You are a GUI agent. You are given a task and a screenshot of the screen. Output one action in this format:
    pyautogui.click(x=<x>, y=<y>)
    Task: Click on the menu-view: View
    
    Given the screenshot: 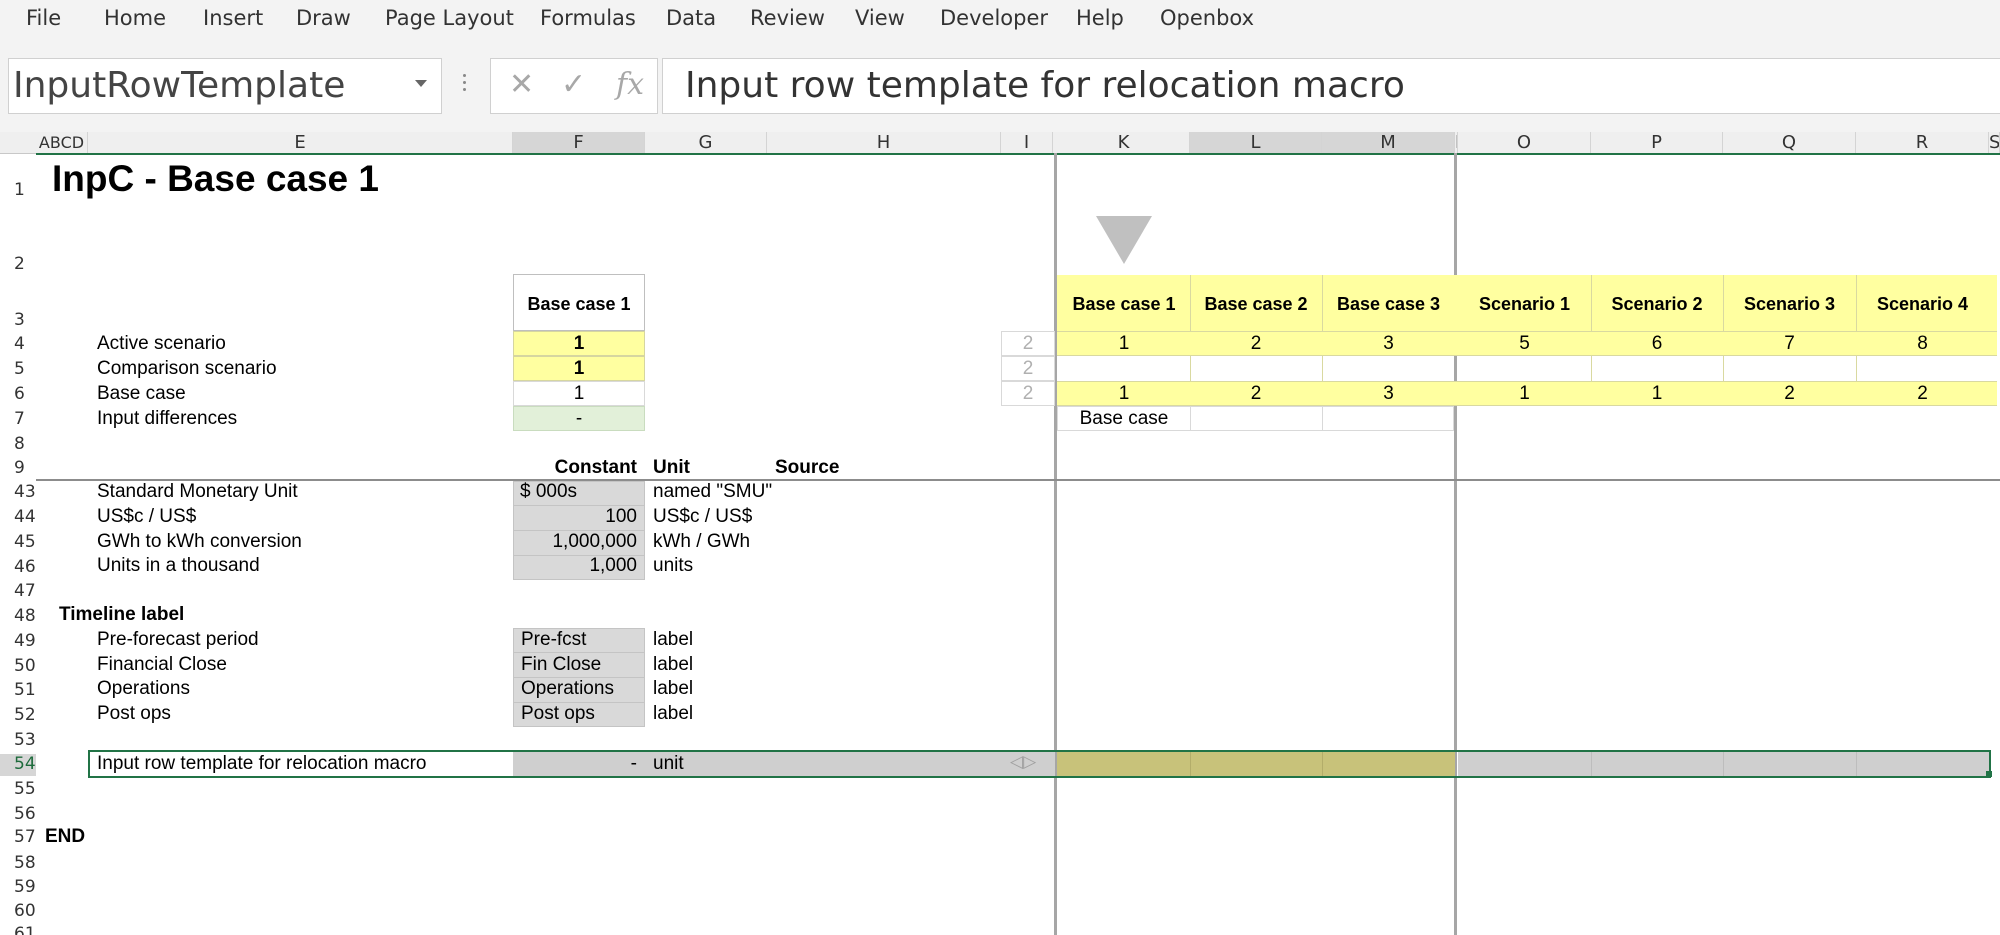 What is the action you would take?
    pyautogui.click(x=880, y=18)
    